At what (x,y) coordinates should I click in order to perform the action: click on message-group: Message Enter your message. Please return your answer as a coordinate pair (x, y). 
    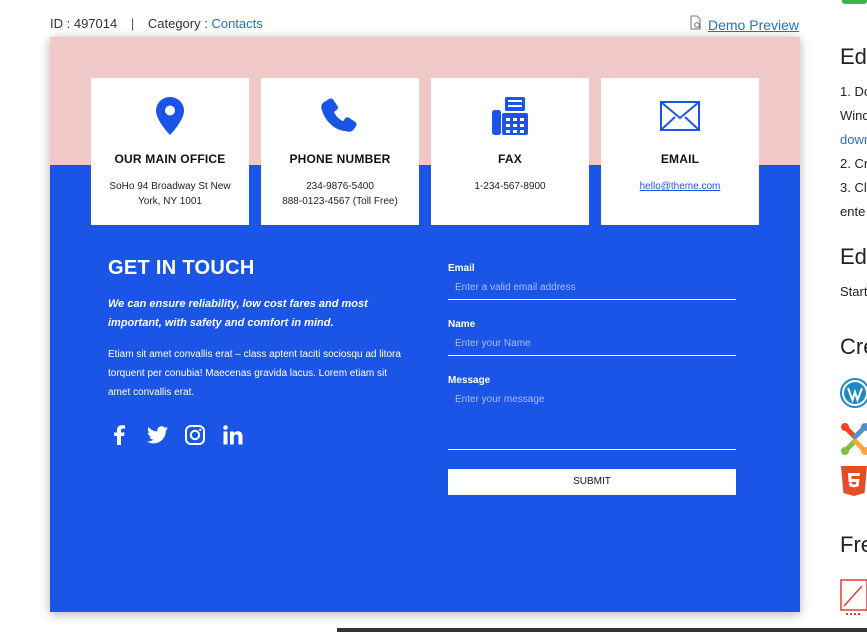
    Looking at the image, I should click on (592, 412).